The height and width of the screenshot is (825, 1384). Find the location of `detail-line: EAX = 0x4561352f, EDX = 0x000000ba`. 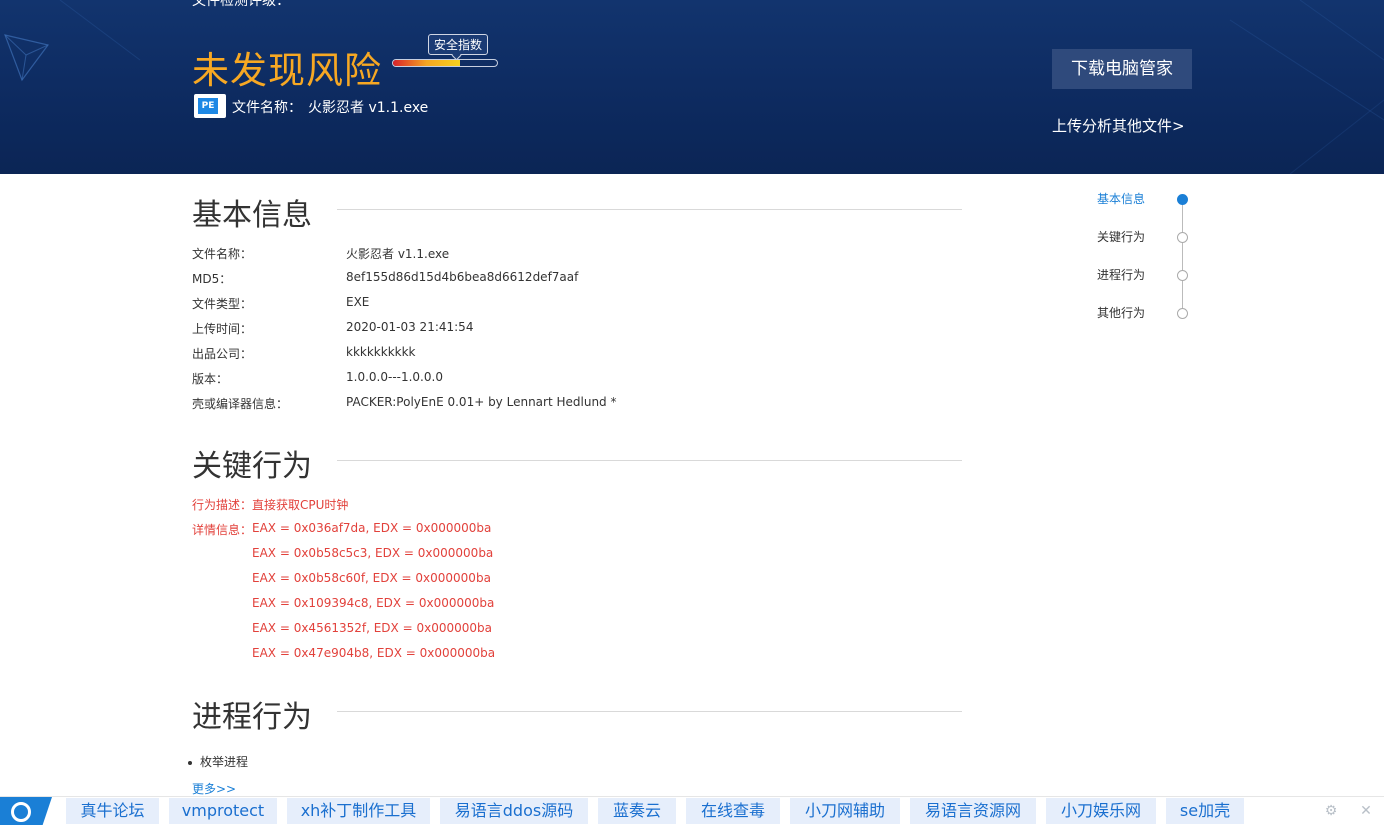

detail-line: EAX = 0x4561352f, EDX = 0x000000ba is located at coordinates (372, 628).